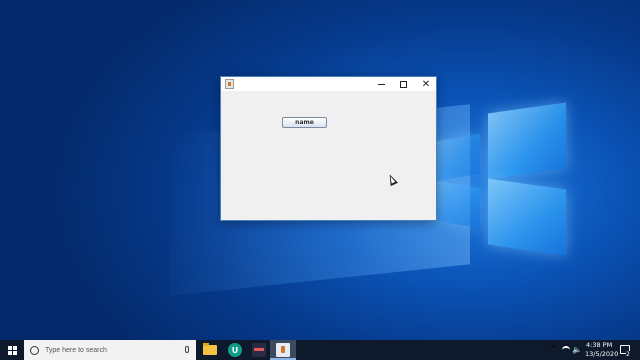  I want to click on notification-count: 2, so click(628, 354).